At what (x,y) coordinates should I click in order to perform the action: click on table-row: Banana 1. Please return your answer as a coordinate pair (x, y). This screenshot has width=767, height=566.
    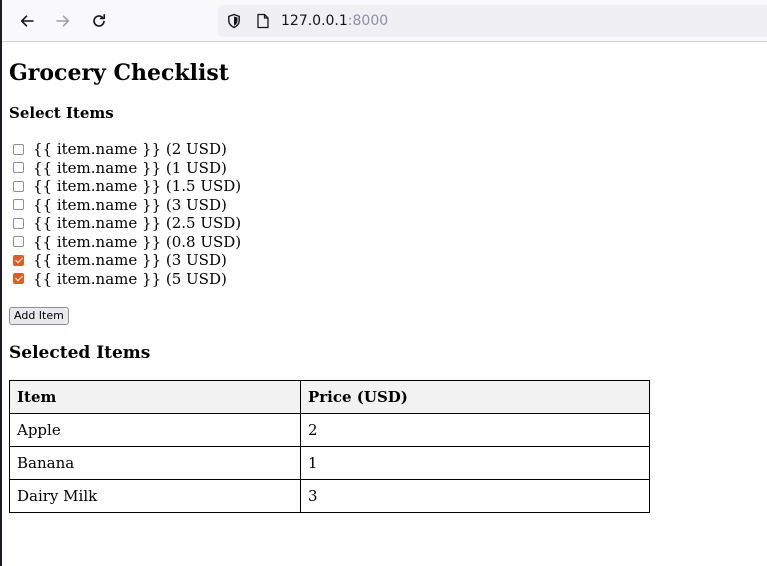
    Looking at the image, I should click on (329, 463).